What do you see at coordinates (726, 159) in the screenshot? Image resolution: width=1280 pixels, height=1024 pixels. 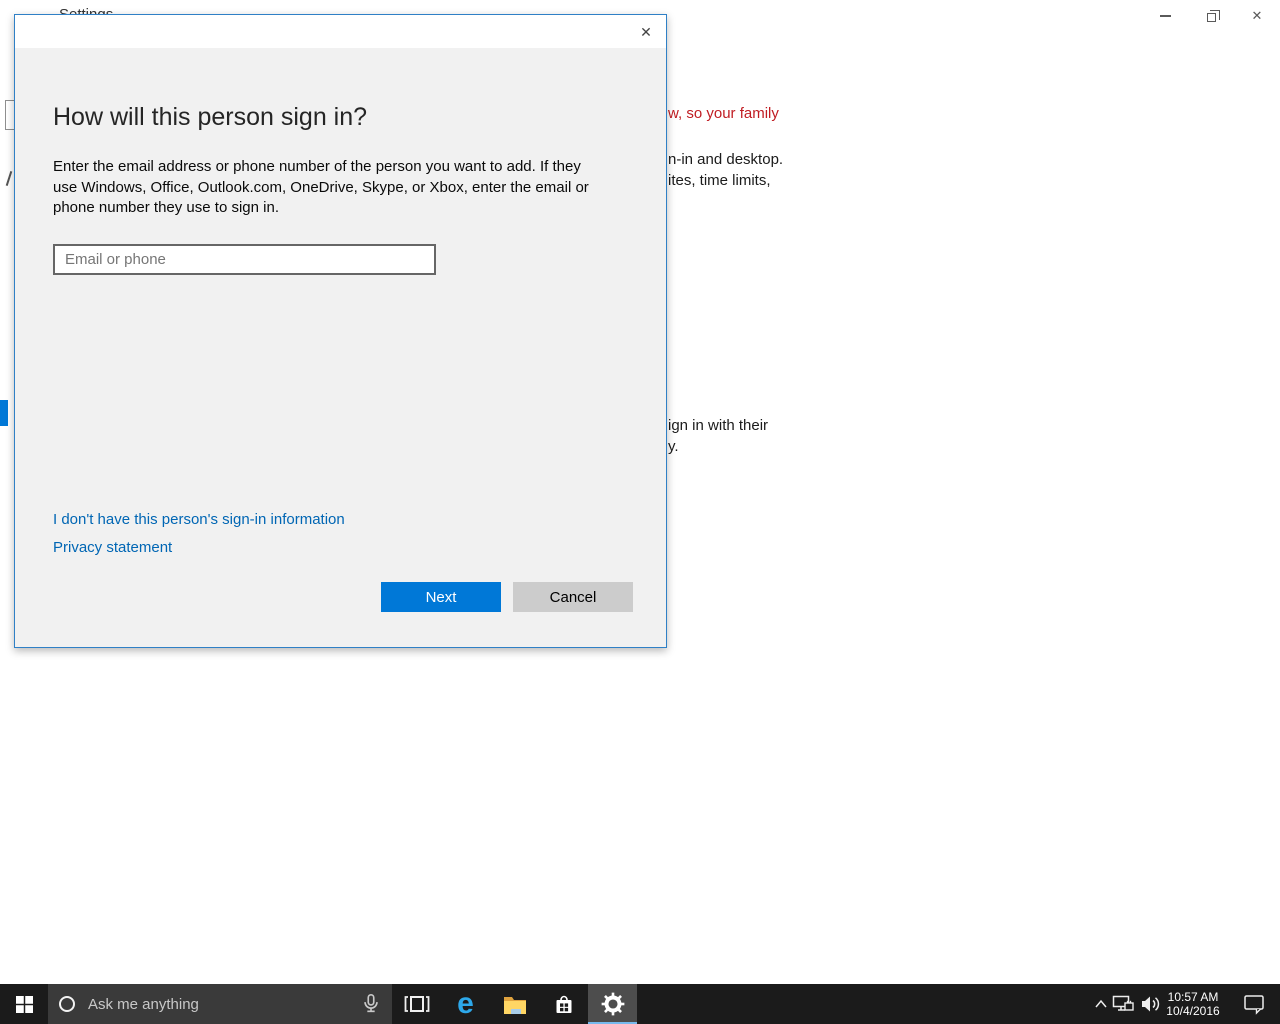 I see `background-text-fragment: n-in and desktop.` at bounding box center [726, 159].